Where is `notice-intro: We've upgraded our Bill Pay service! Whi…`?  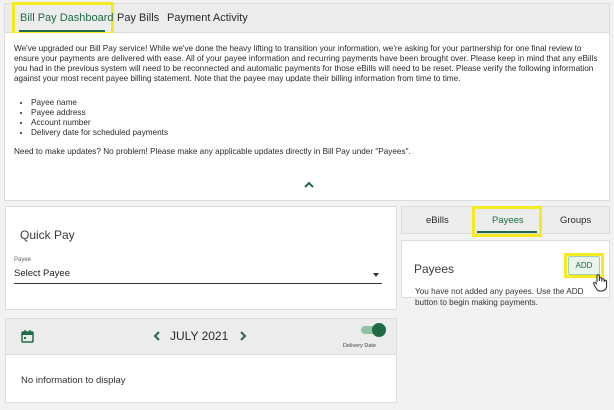 notice-intro: We've upgraded our Bill Pay service! Whi… is located at coordinates (306, 63).